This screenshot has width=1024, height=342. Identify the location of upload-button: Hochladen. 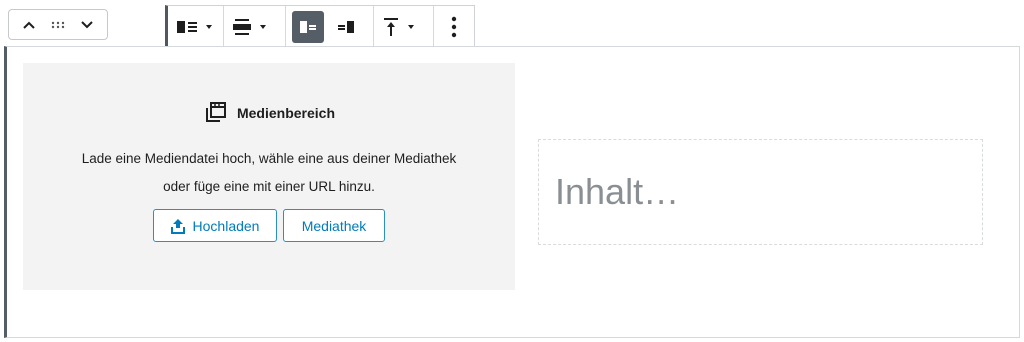
(215, 225).